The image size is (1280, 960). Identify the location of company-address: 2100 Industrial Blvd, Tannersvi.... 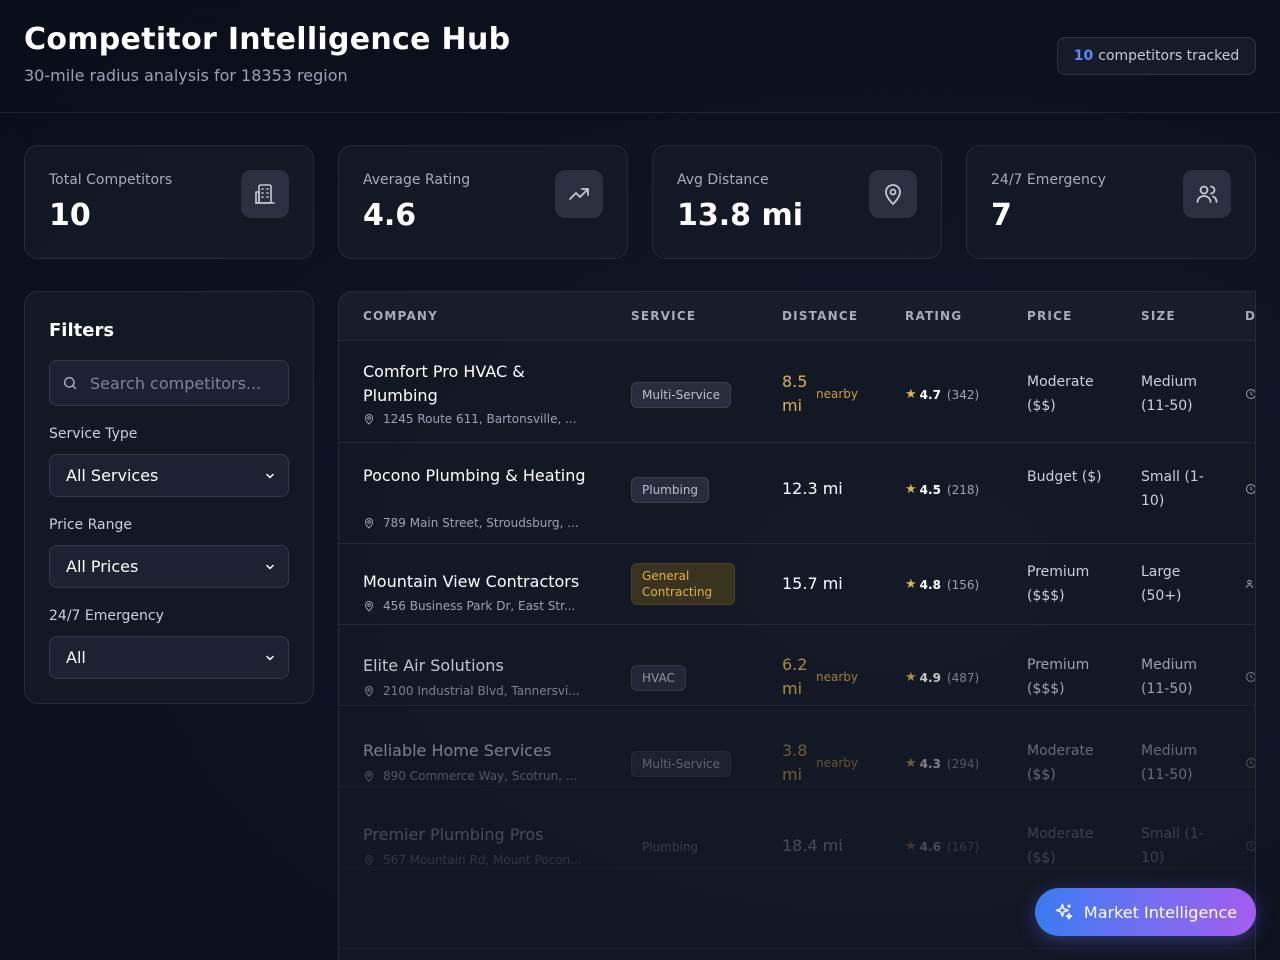
(471, 691).